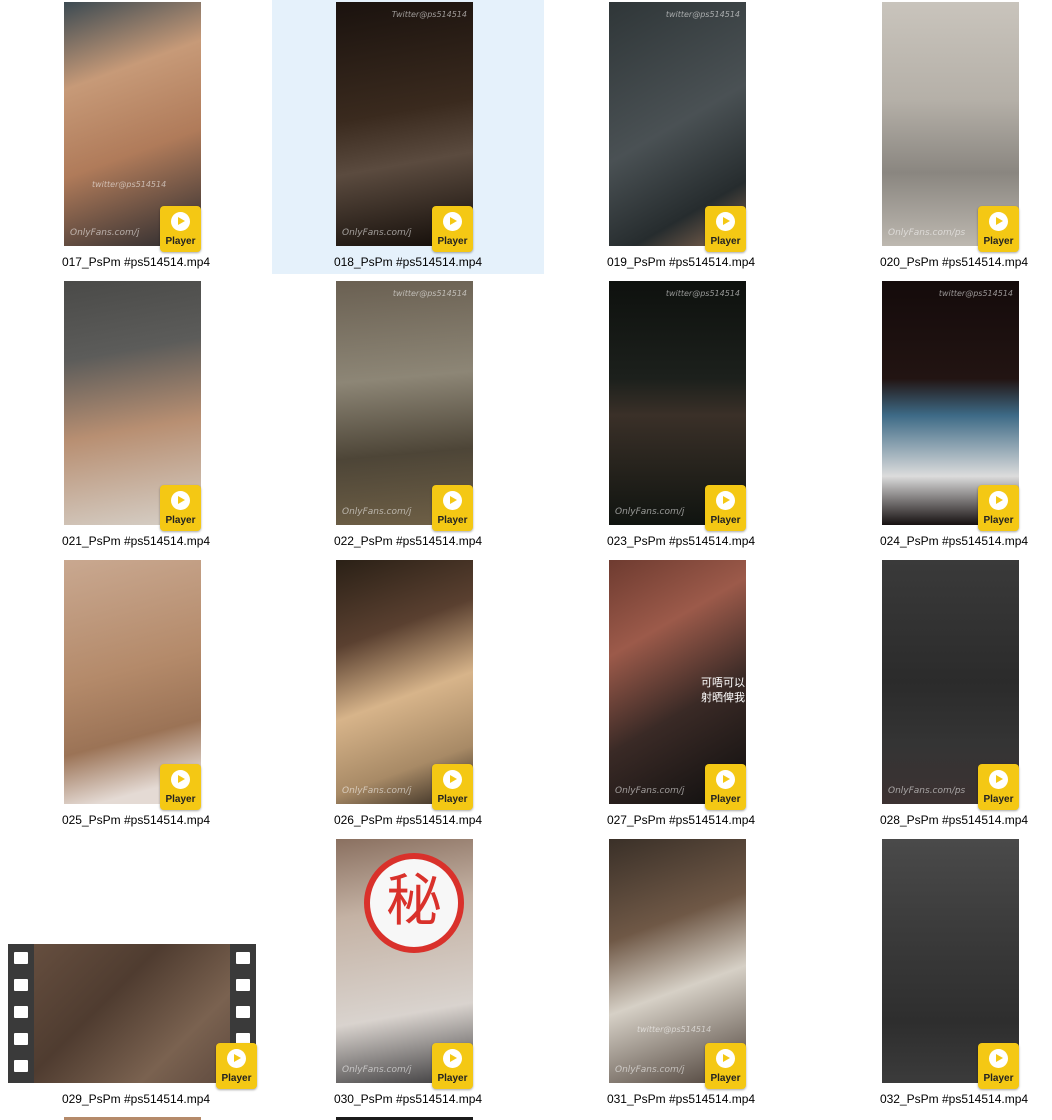 Image resolution: width=1052 pixels, height=1120 pixels. I want to click on file-item: Player 032_PsPm #ps514514.mp4, so click(935, 974).